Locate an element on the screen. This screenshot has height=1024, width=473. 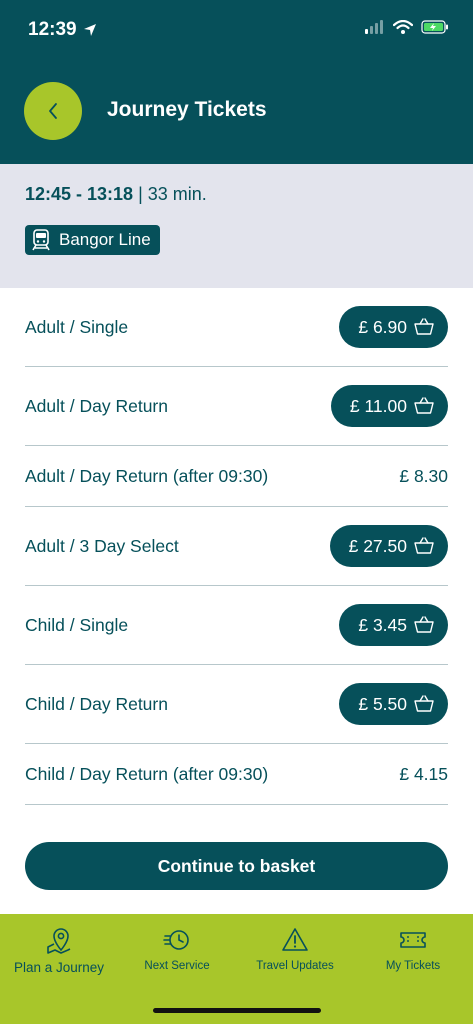
ticket-price: £ 4.15 is located at coordinates (423, 773).